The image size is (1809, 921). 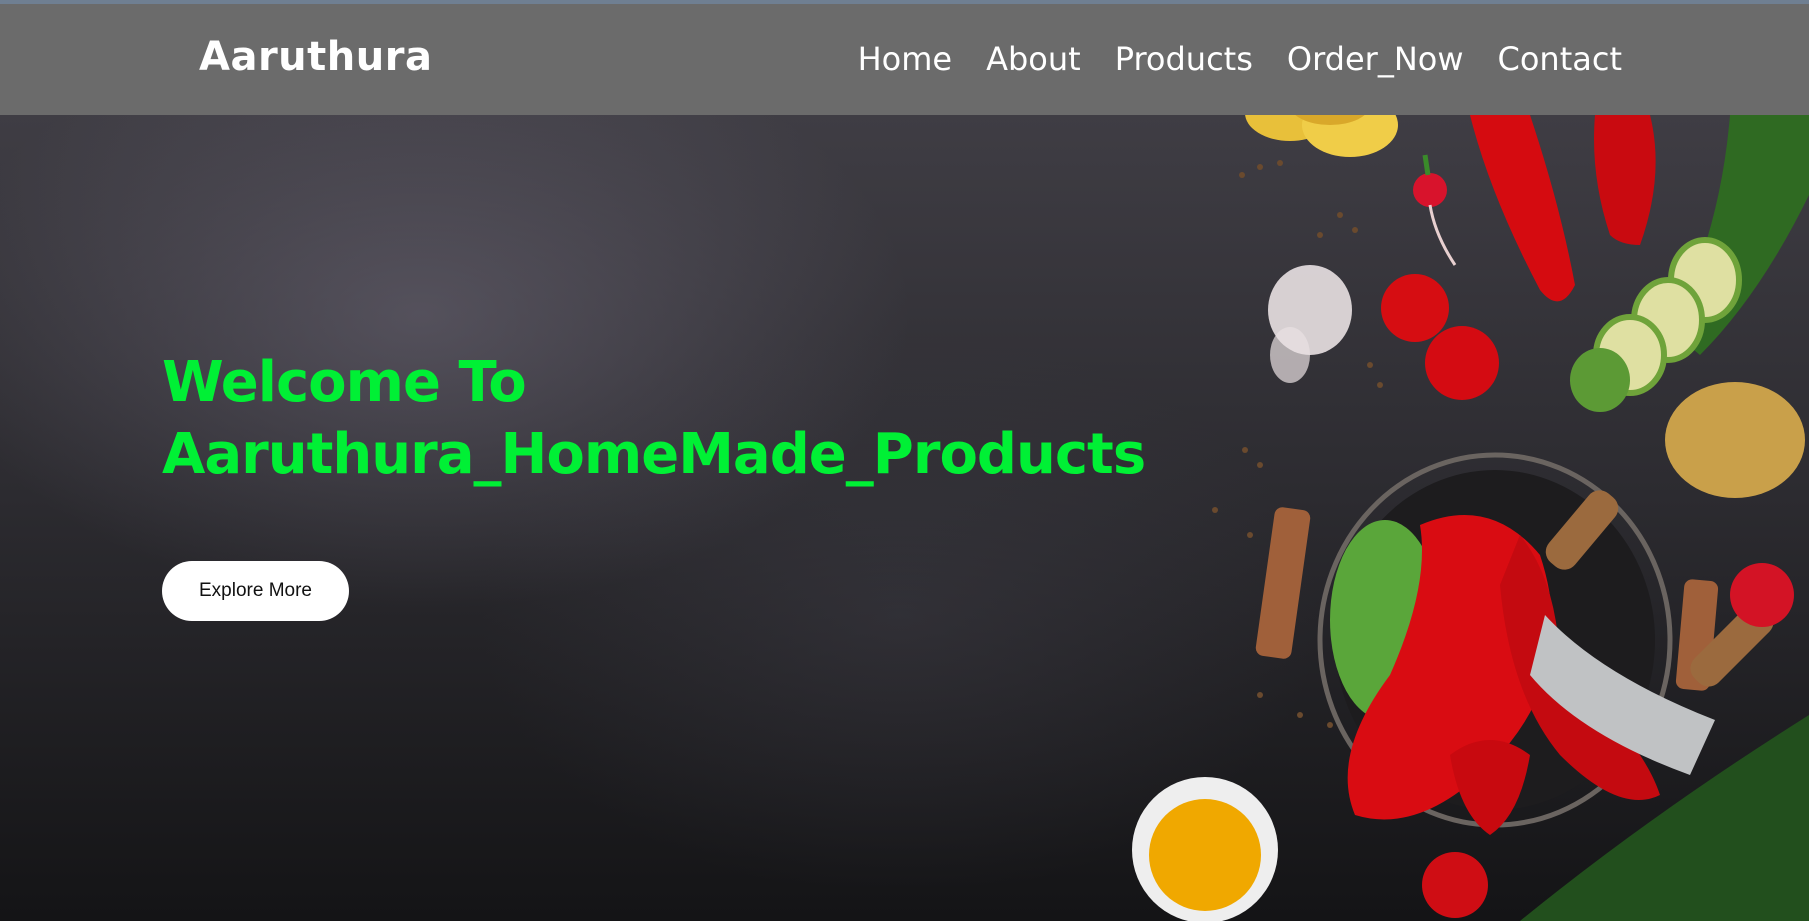 I want to click on nav-link-order-now: Order_Now, so click(x=1375, y=59).